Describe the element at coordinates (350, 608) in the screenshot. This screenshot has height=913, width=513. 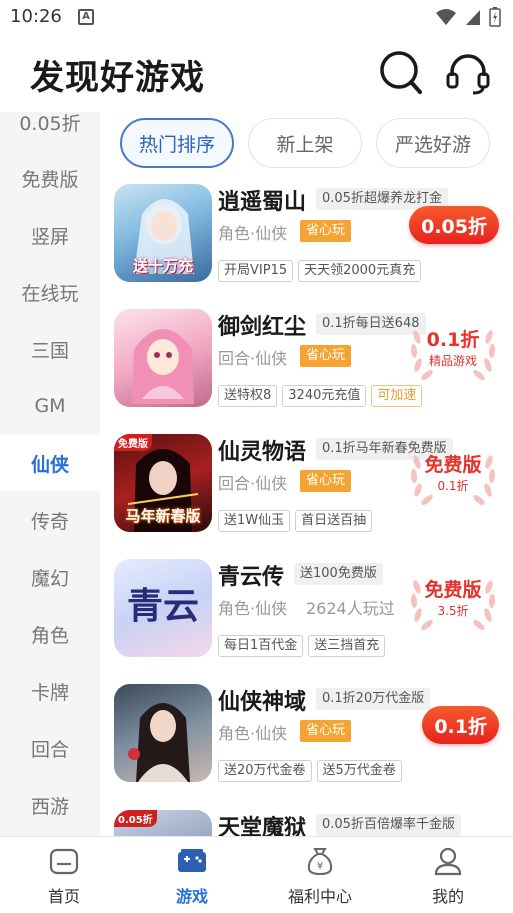
I see `players-count: 2624人玩过` at that location.